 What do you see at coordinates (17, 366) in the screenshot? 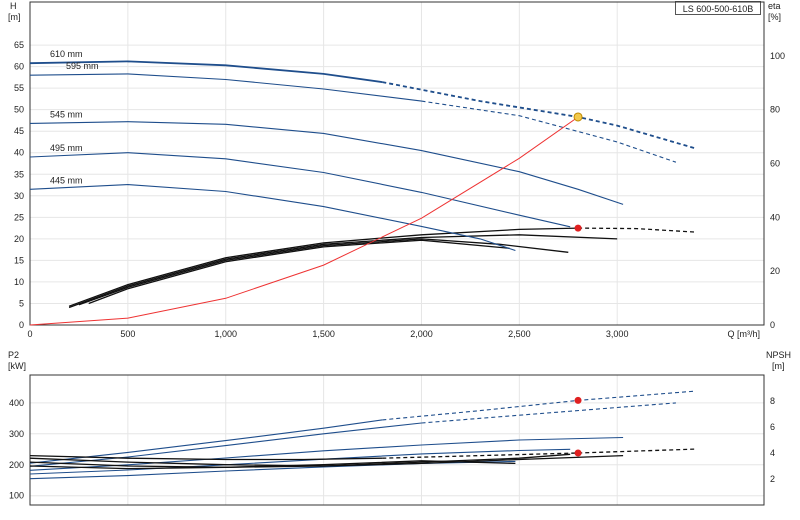
I see `y-axis-unit: [kW]` at bounding box center [17, 366].